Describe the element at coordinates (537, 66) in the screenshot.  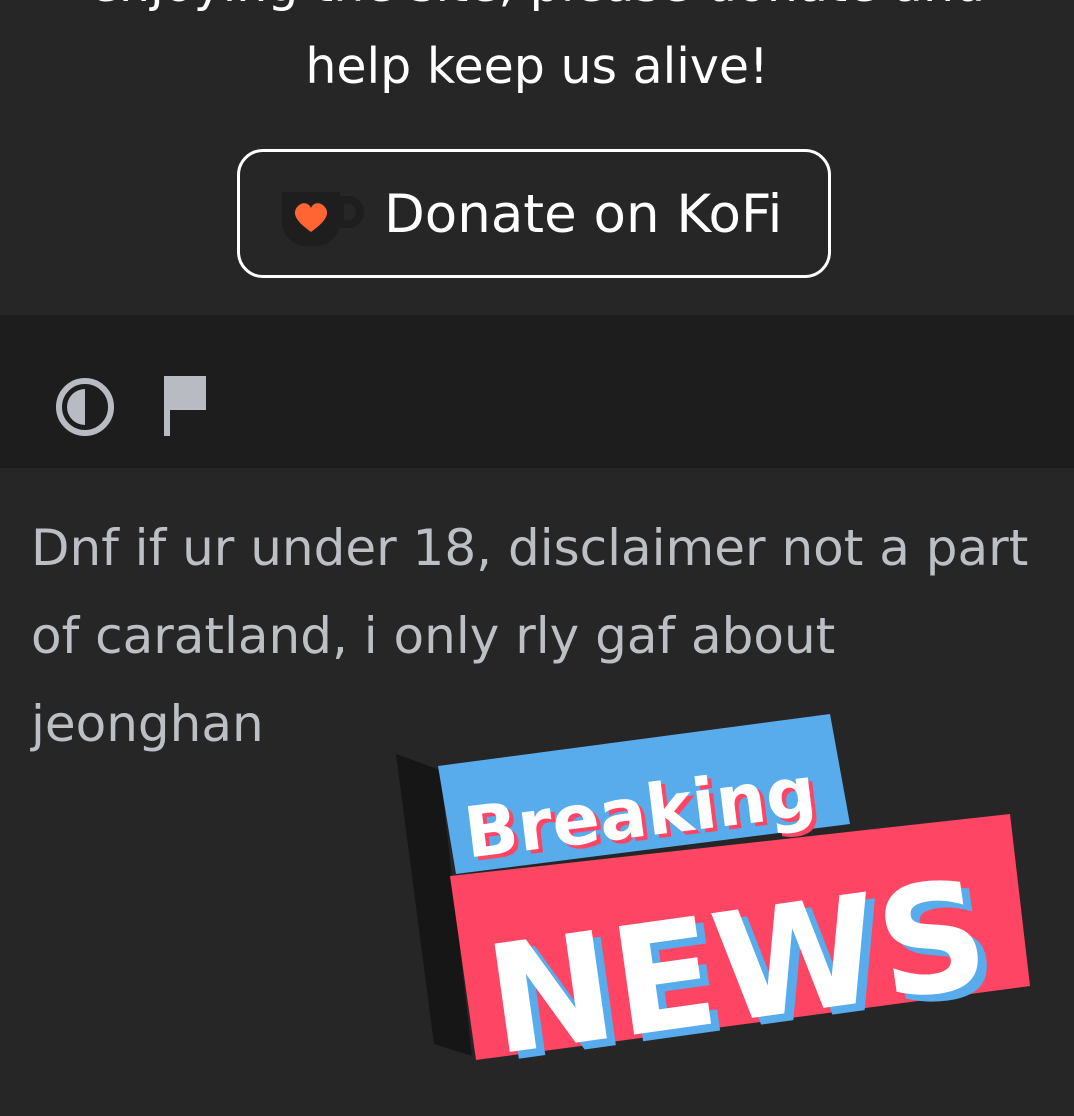
I see `banner-message: help keep us alive!` at that location.